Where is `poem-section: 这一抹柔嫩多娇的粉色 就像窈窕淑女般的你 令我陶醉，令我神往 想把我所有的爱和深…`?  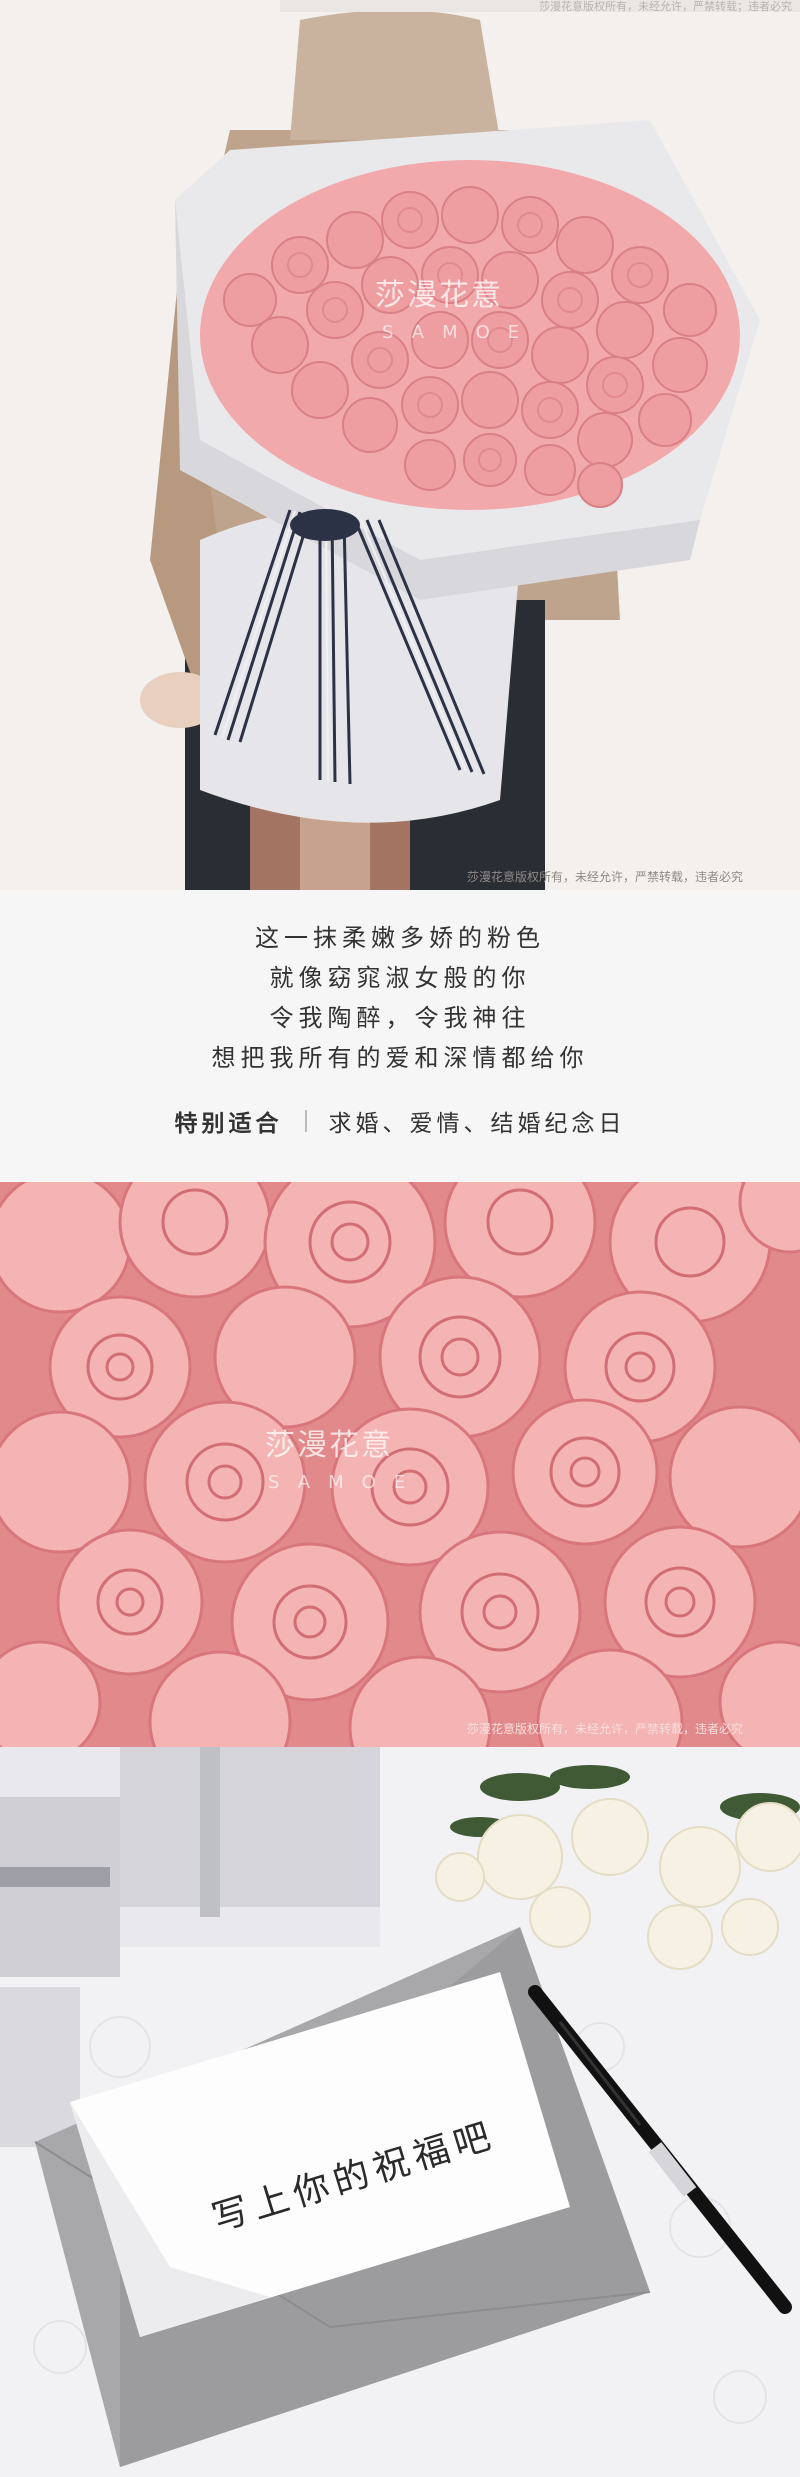 poem-section: 这一抹柔嫩多娇的粉色 就像窈窕淑女般的你 令我陶醉，令我神往 想把我所有的爱和深… is located at coordinates (400, 1036).